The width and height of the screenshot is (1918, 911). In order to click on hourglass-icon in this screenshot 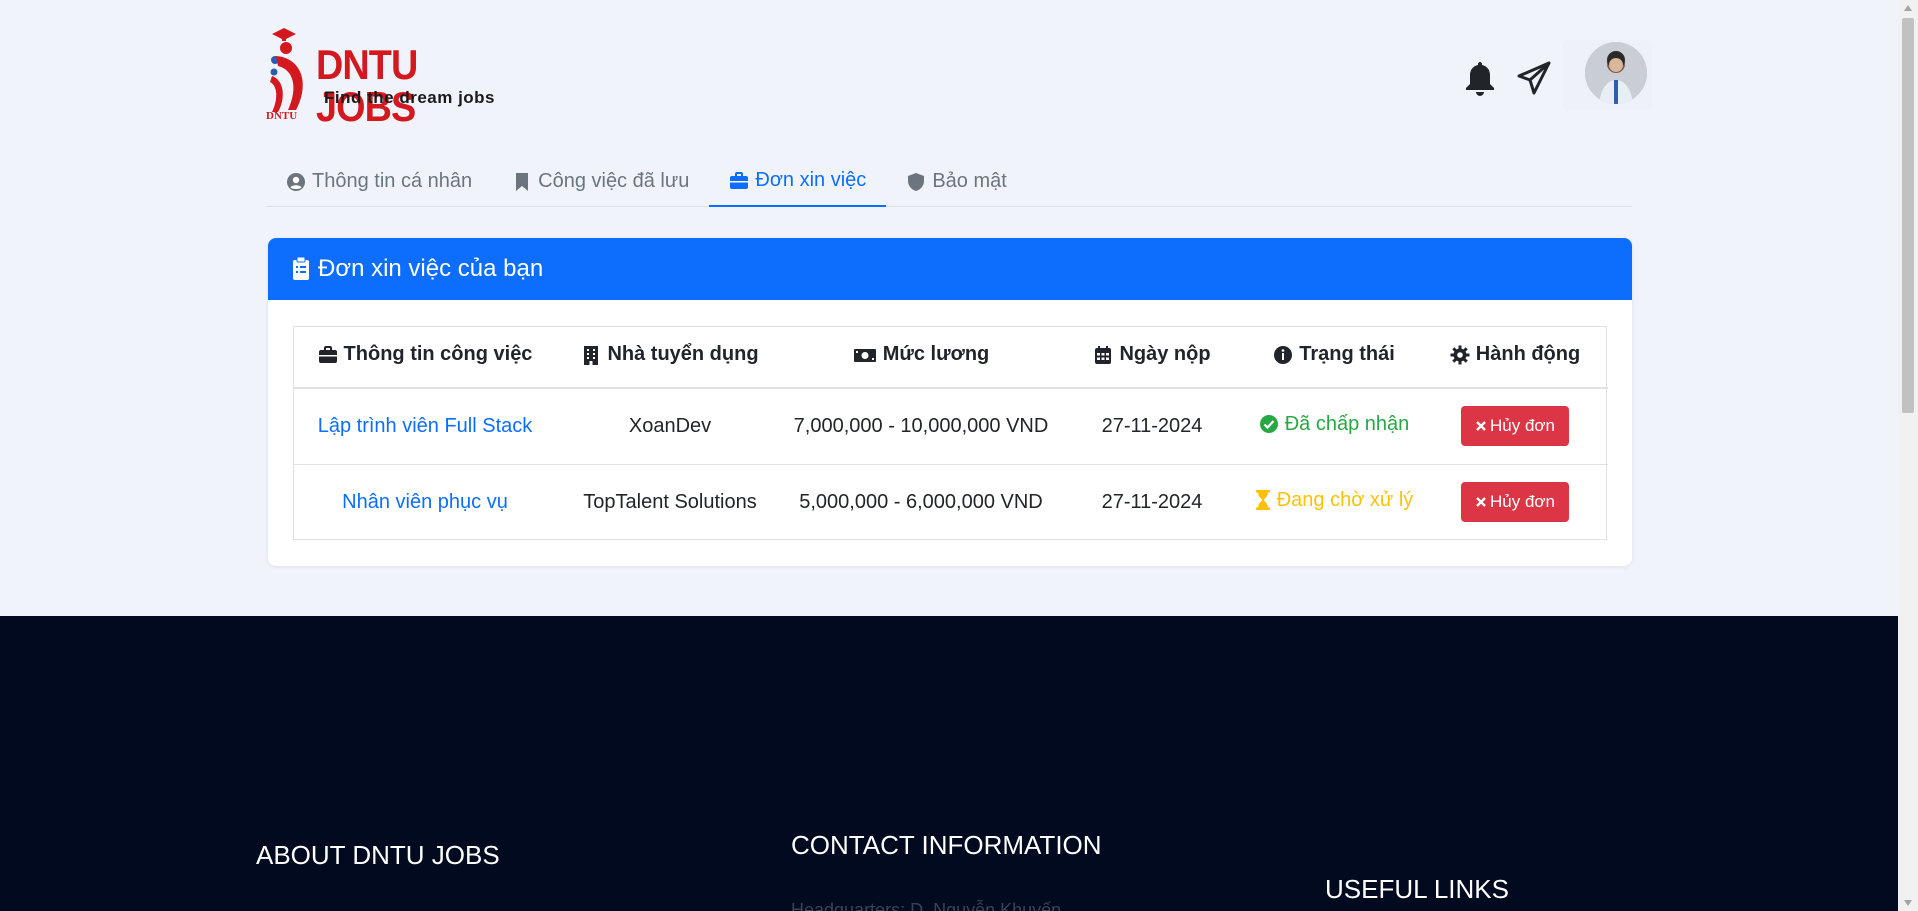, I will do `click(1262, 500)`.